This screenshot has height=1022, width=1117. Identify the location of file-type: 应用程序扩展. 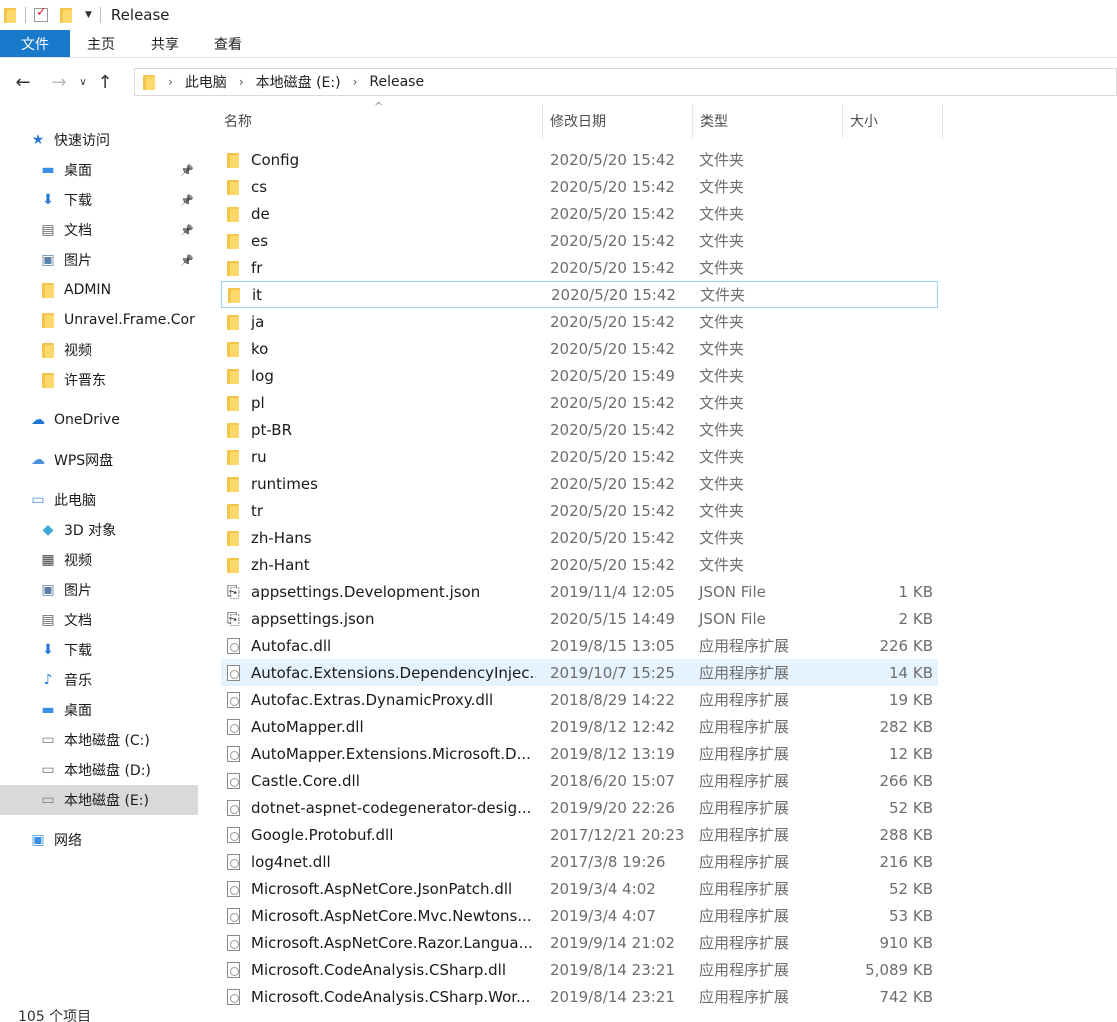
(744, 781).